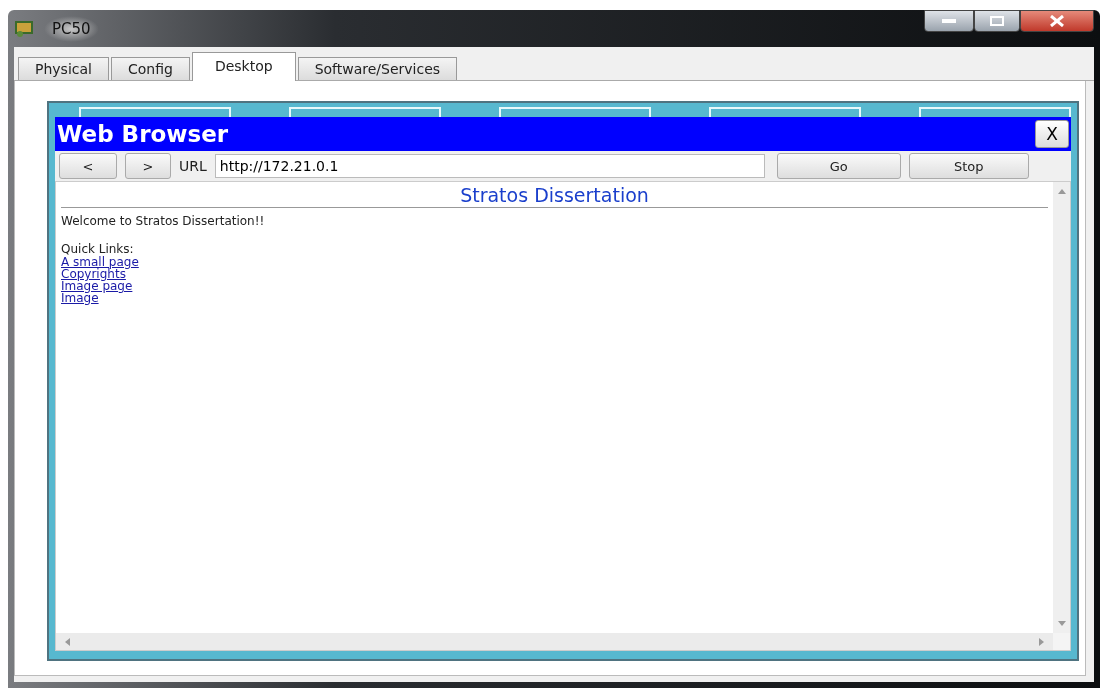 Image resolution: width=1109 pixels, height=695 pixels. What do you see at coordinates (1052, 134) in the screenshot?
I see `close-button: X` at bounding box center [1052, 134].